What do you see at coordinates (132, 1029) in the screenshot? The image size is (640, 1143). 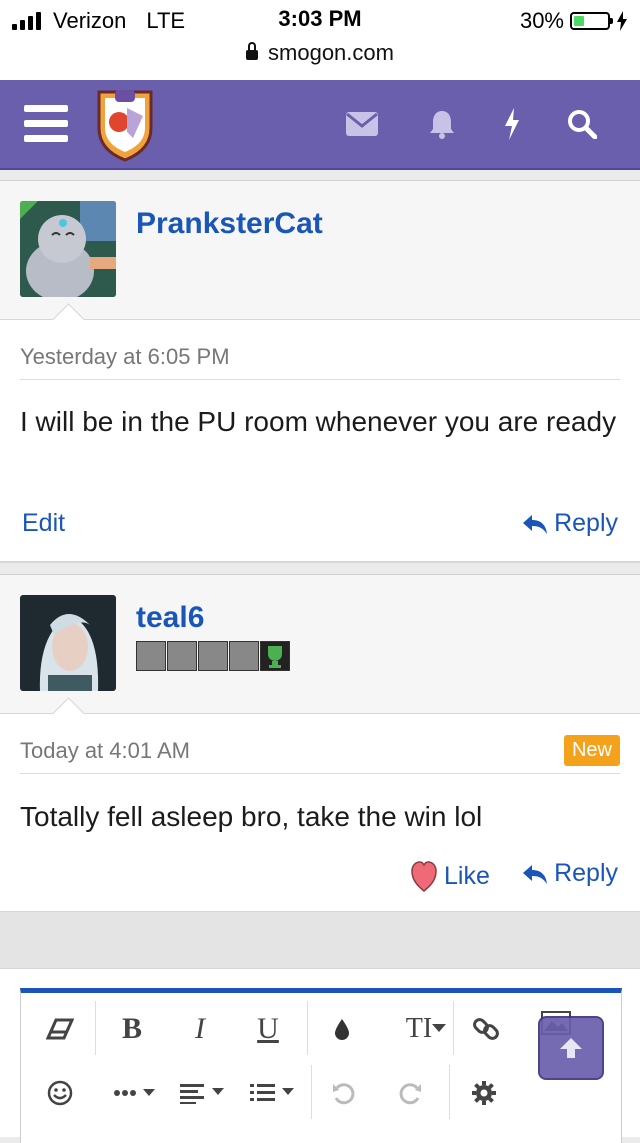 I see `bold-button: B` at bounding box center [132, 1029].